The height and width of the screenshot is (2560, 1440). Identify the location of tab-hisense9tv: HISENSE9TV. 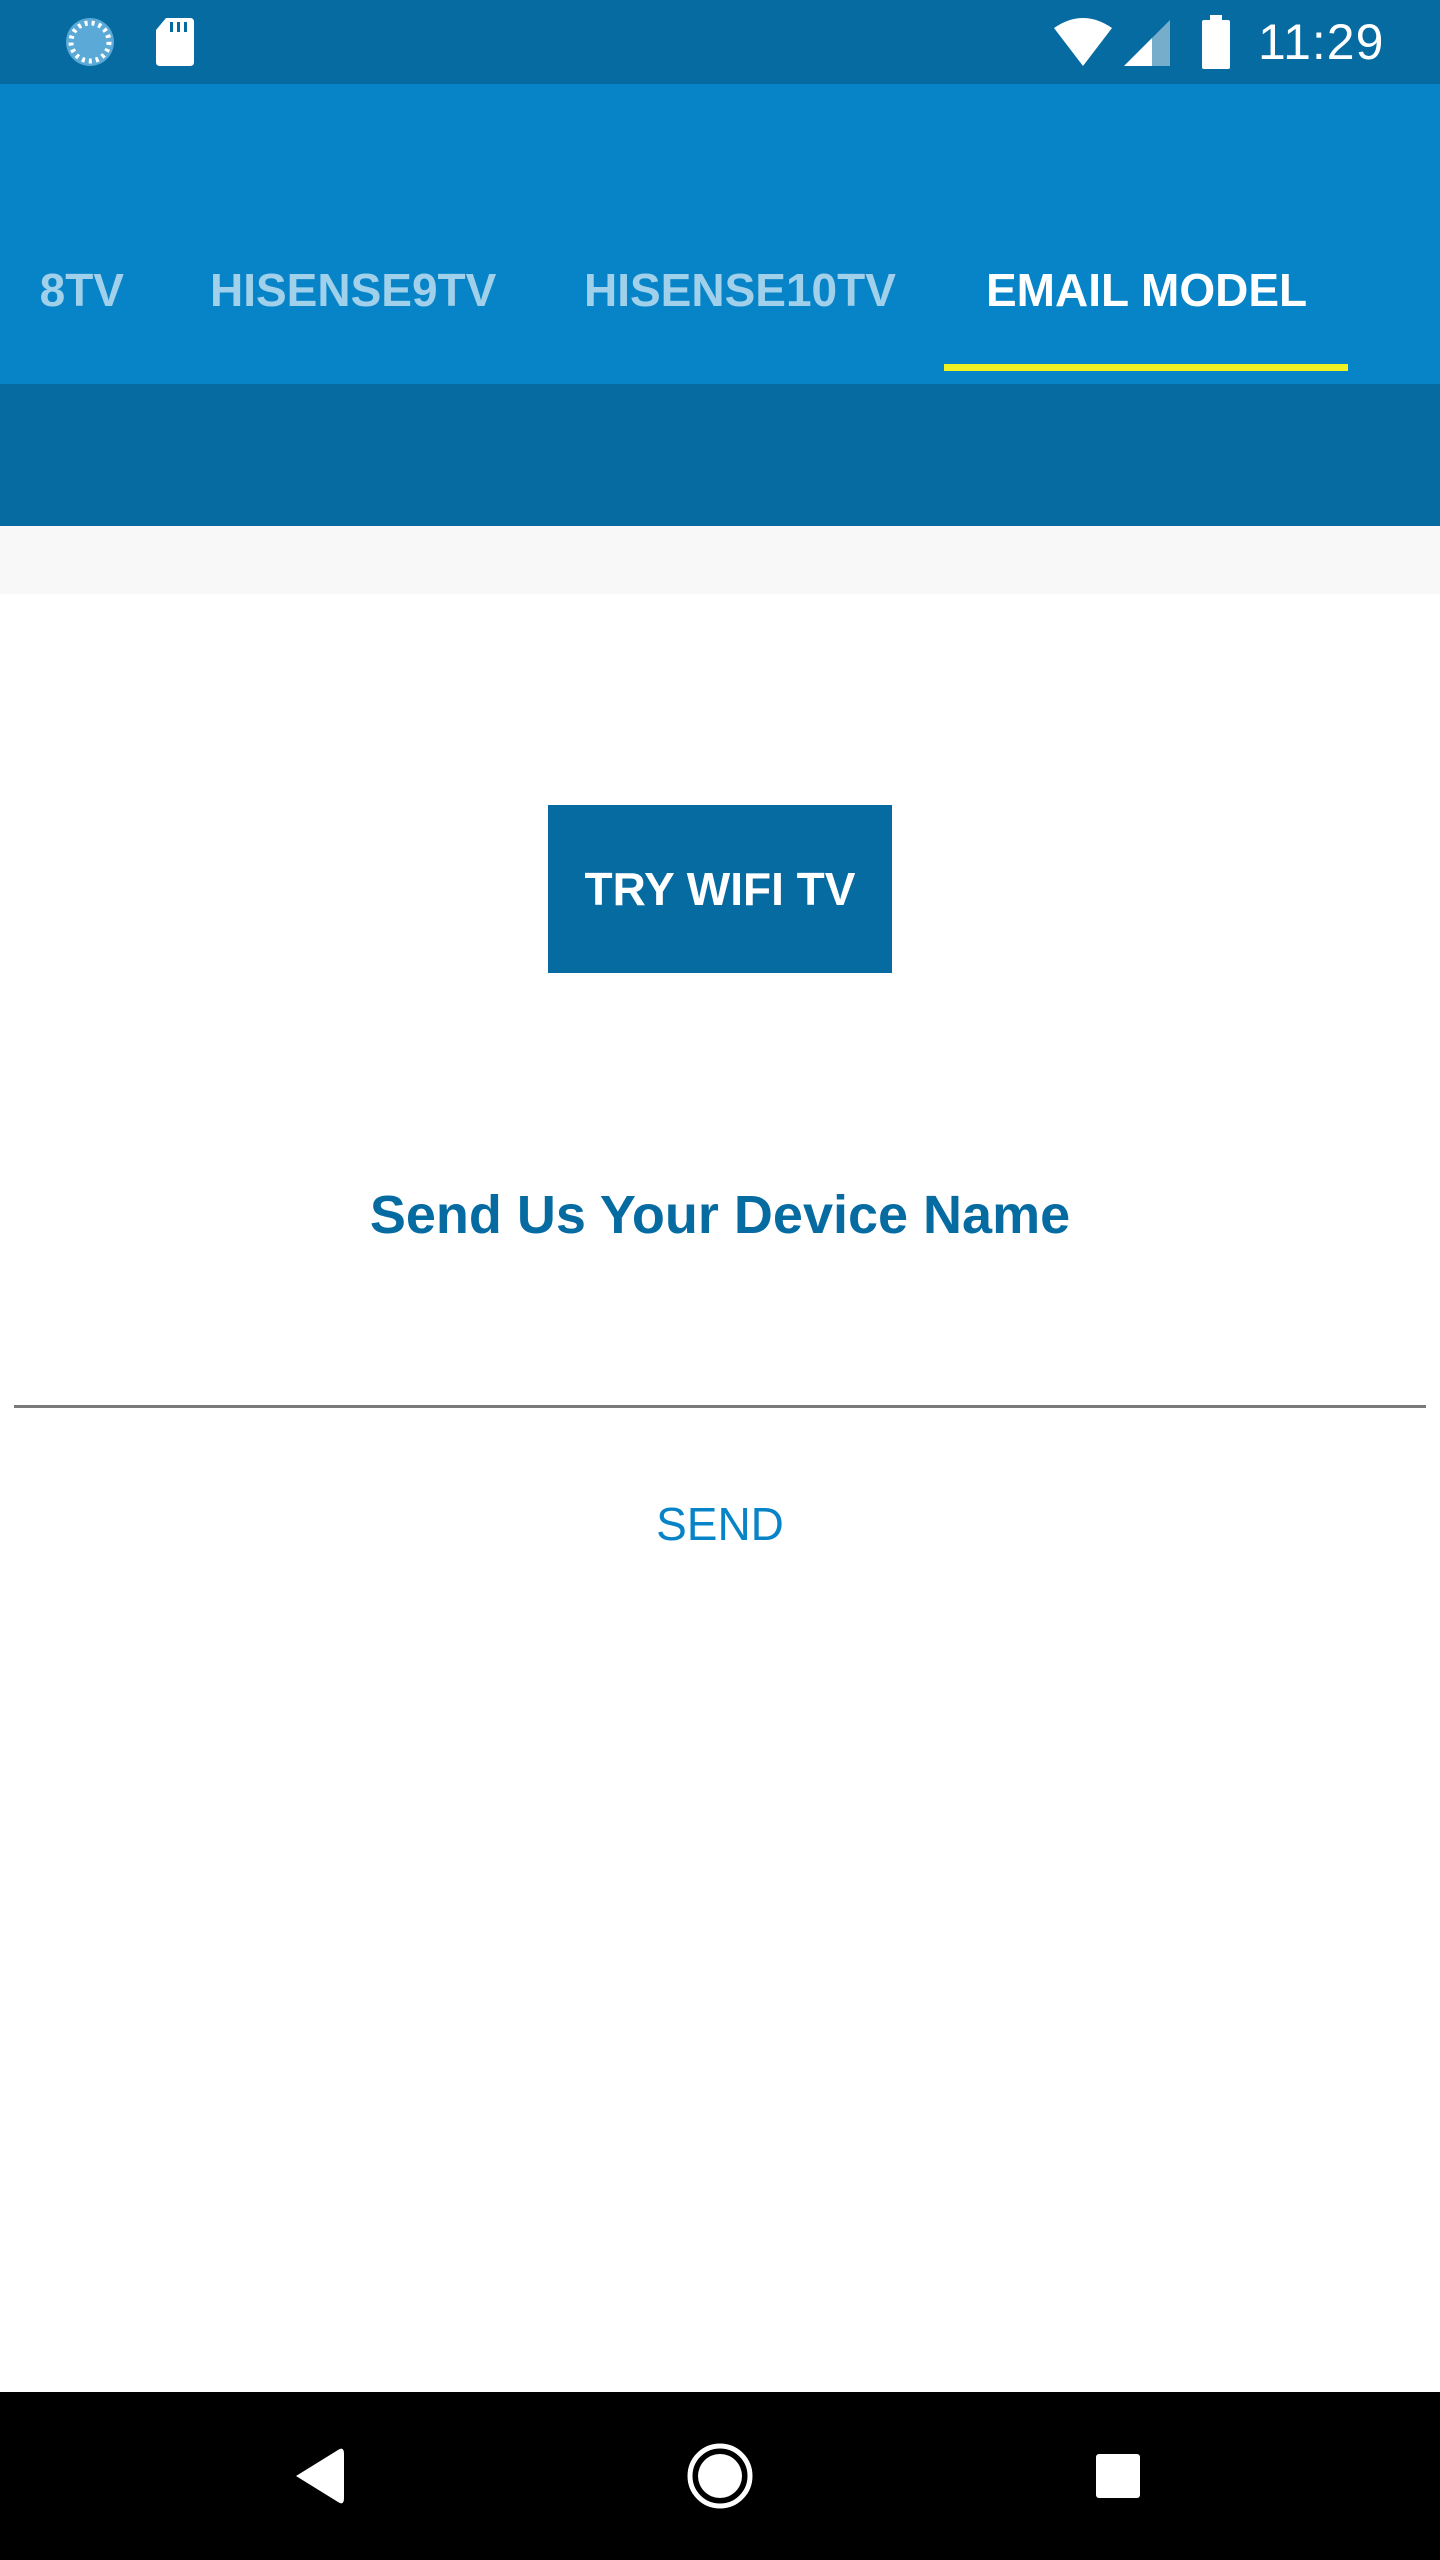
(353, 290).